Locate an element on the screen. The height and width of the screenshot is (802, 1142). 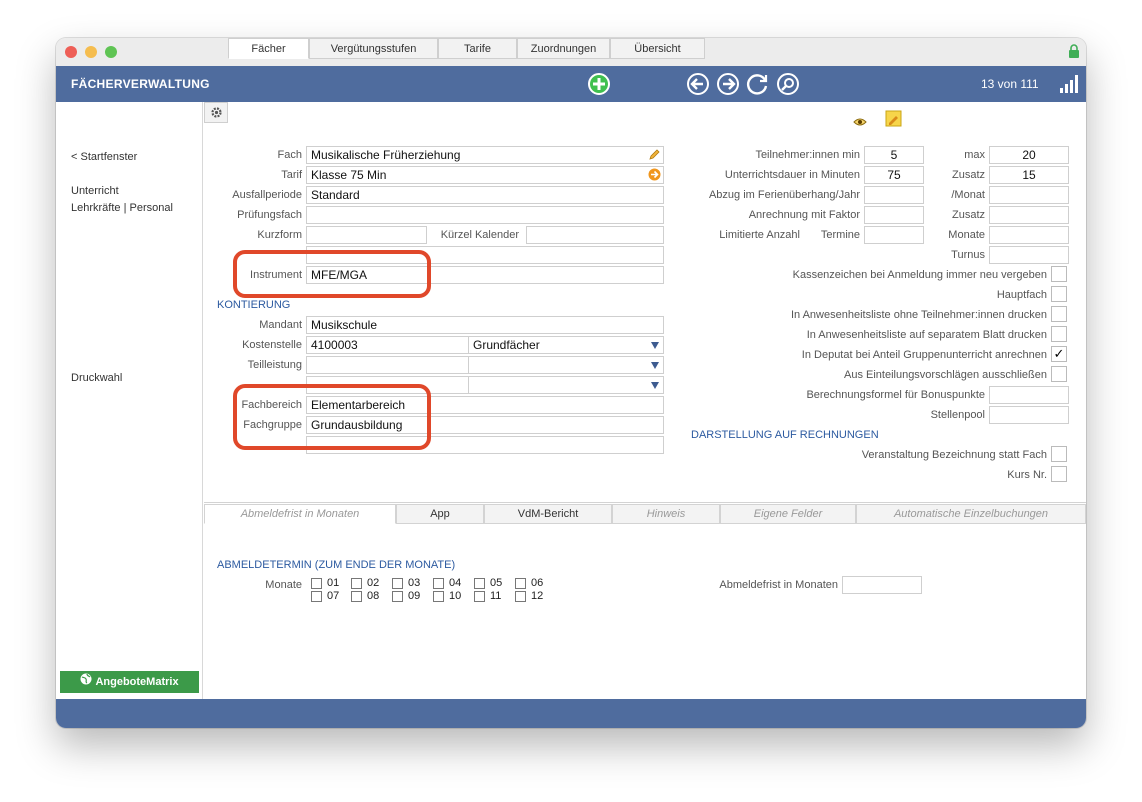
kurs-nr-checkbox is located at coordinates (1059, 474).